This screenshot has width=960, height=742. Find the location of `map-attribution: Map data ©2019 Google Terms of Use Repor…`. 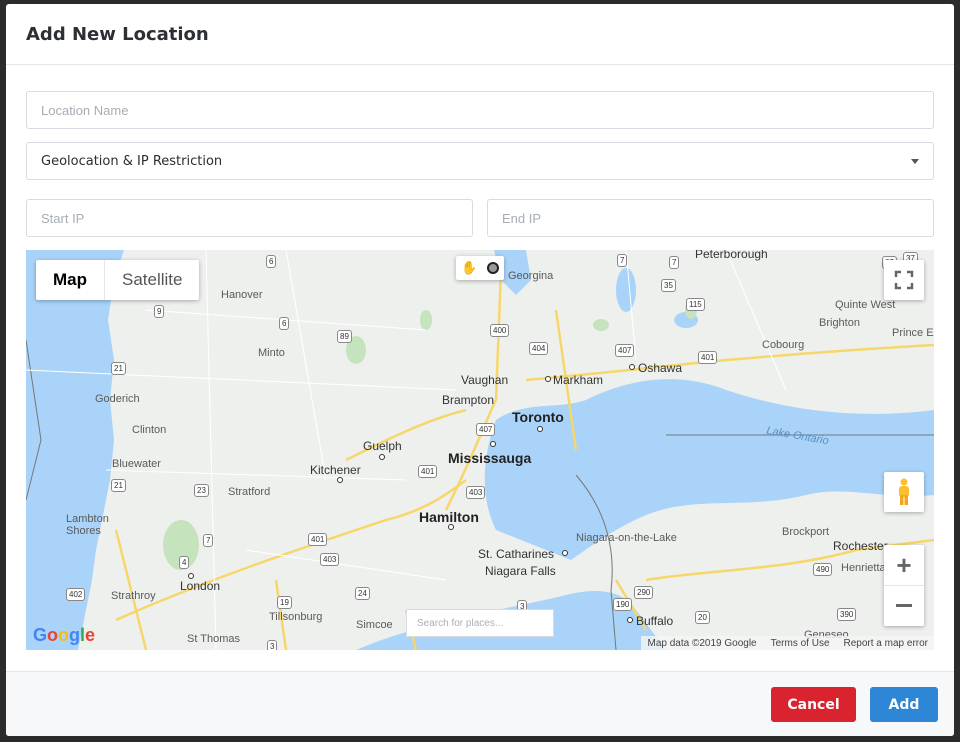

map-attribution: Map data ©2019 Google Terms of Use Repor… is located at coordinates (787, 643).